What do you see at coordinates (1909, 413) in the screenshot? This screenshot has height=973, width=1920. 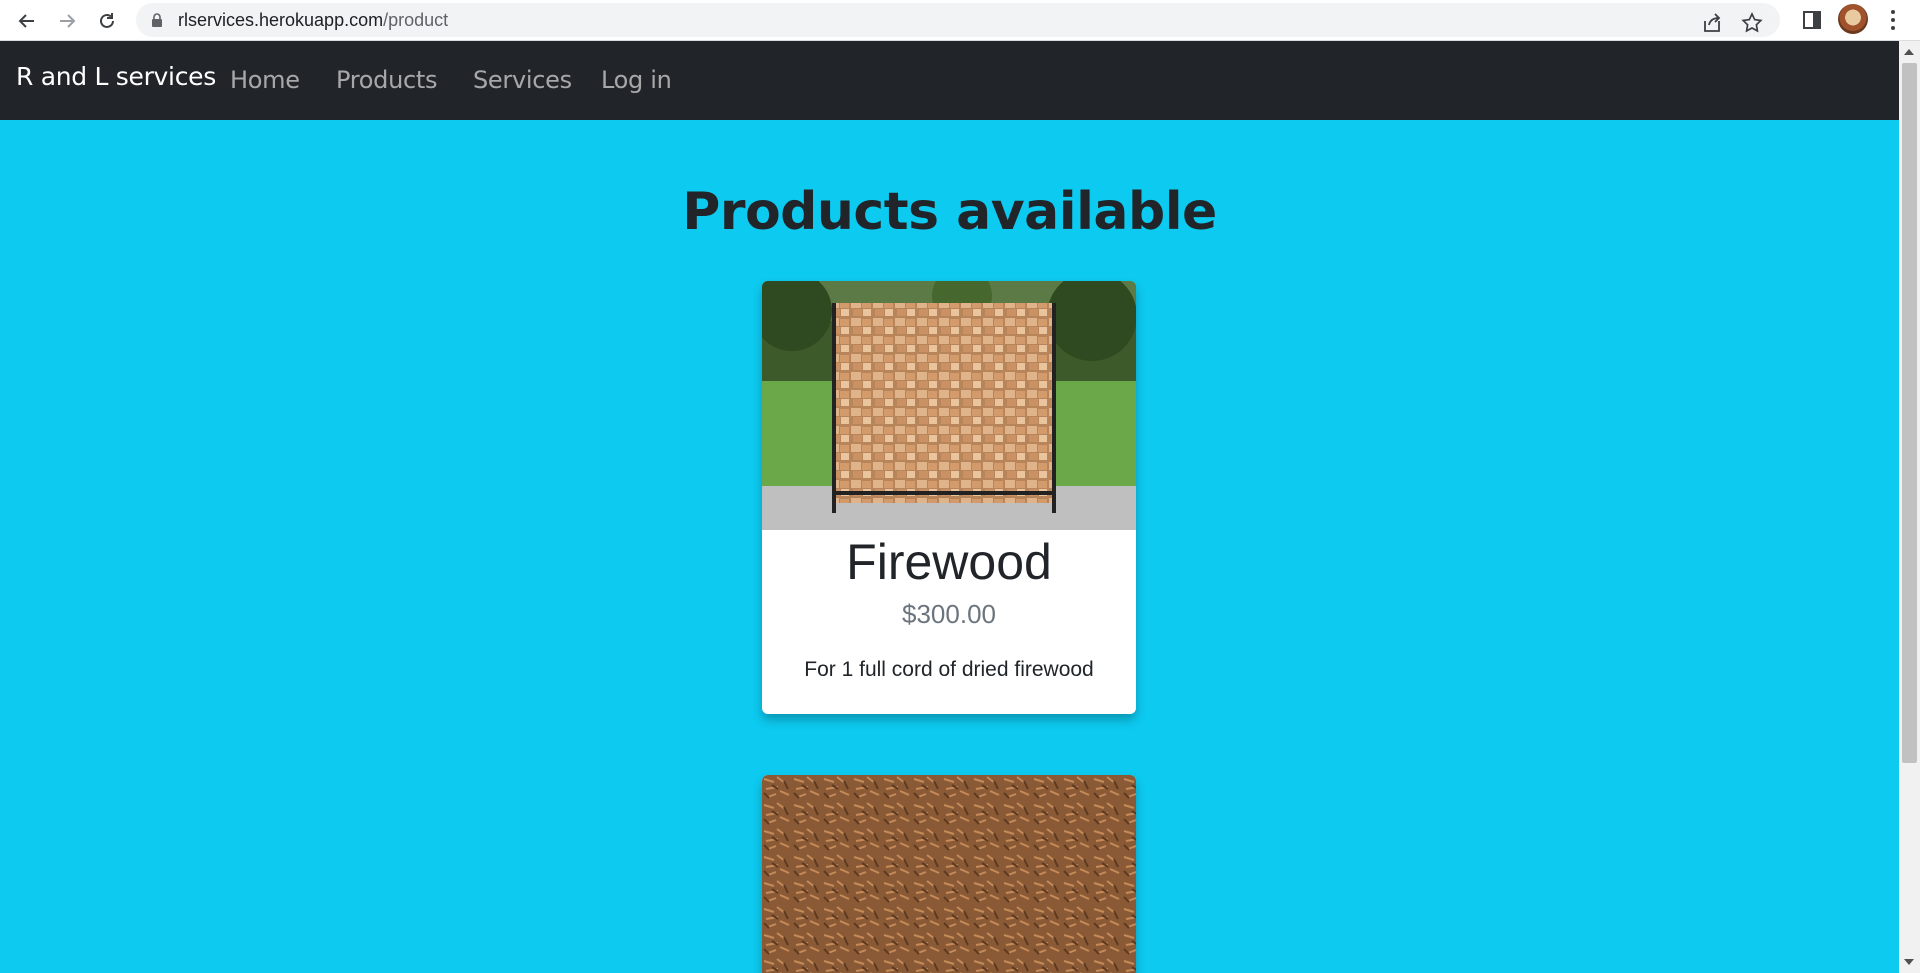 I see `scroll-thumb` at bounding box center [1909, 413].